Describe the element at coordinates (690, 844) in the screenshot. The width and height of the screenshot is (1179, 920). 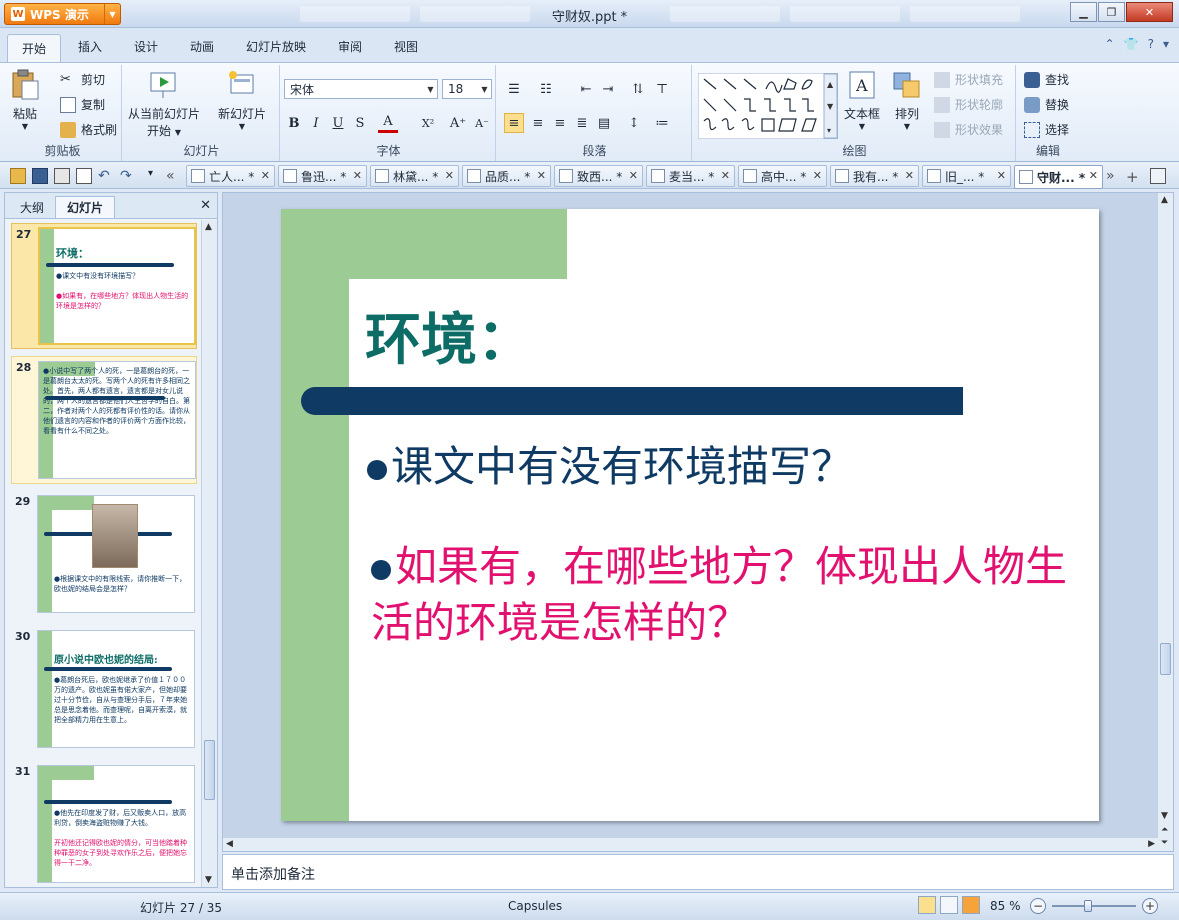
I see `slide-horizontal-scrollbar: ◀ ▶` at that location.